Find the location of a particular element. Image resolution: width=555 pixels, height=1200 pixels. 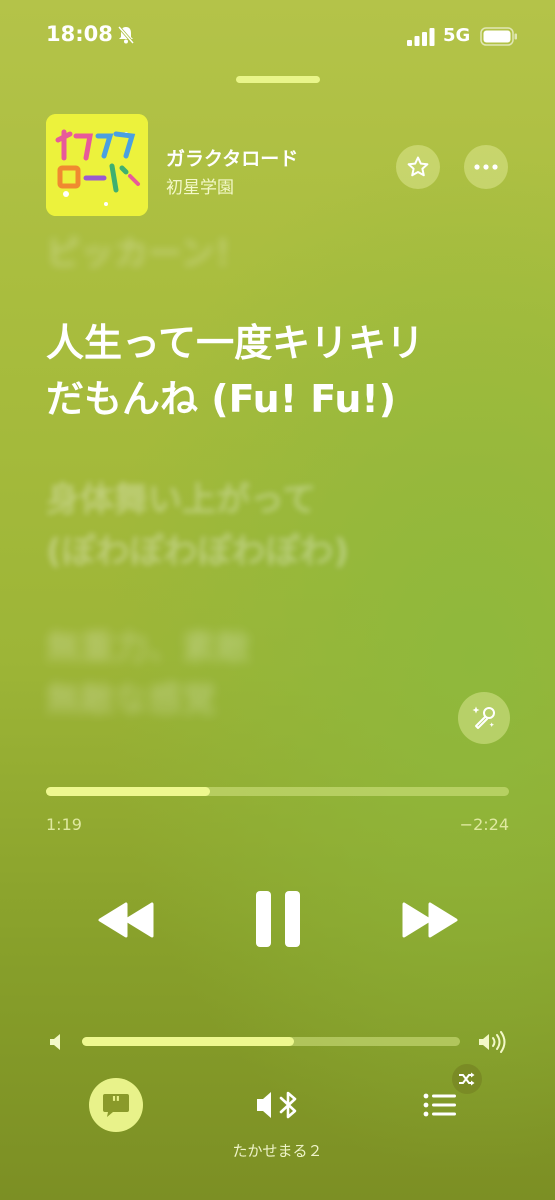

forward-icon is located at coordinates (430, 920).